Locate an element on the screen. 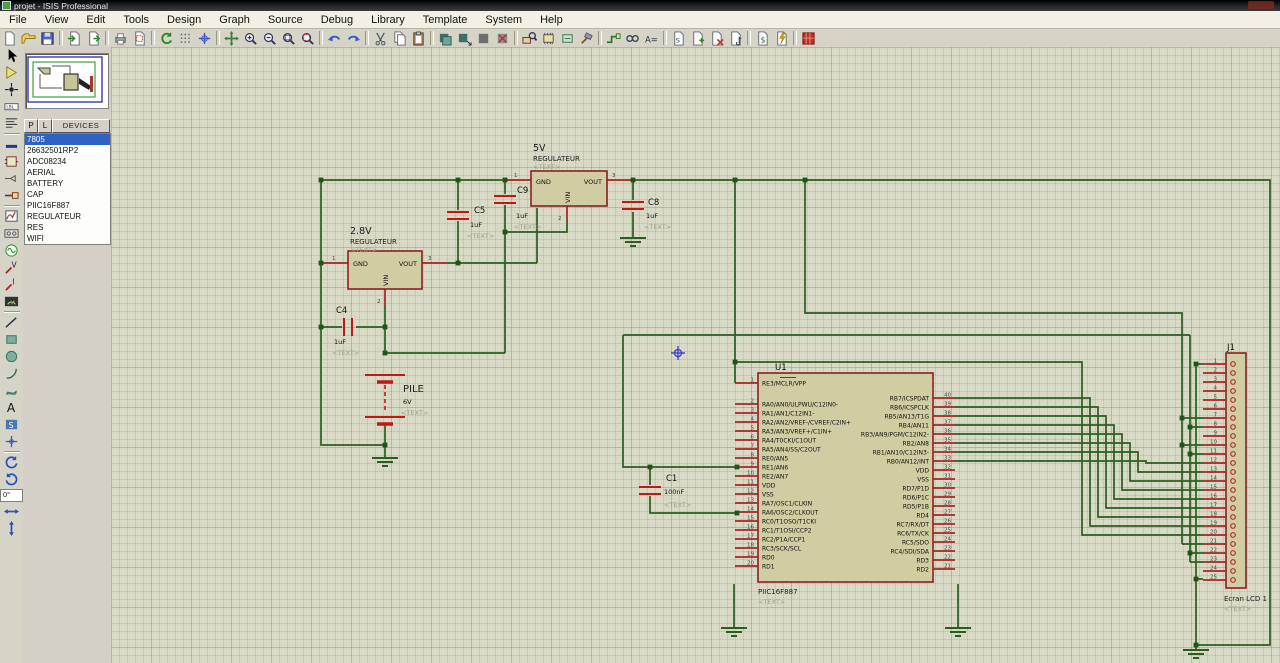 Image resolution: width=1280 pixels, height=663 pixels. current-probe-mode-icon: I is located at coordinates (11, 284).